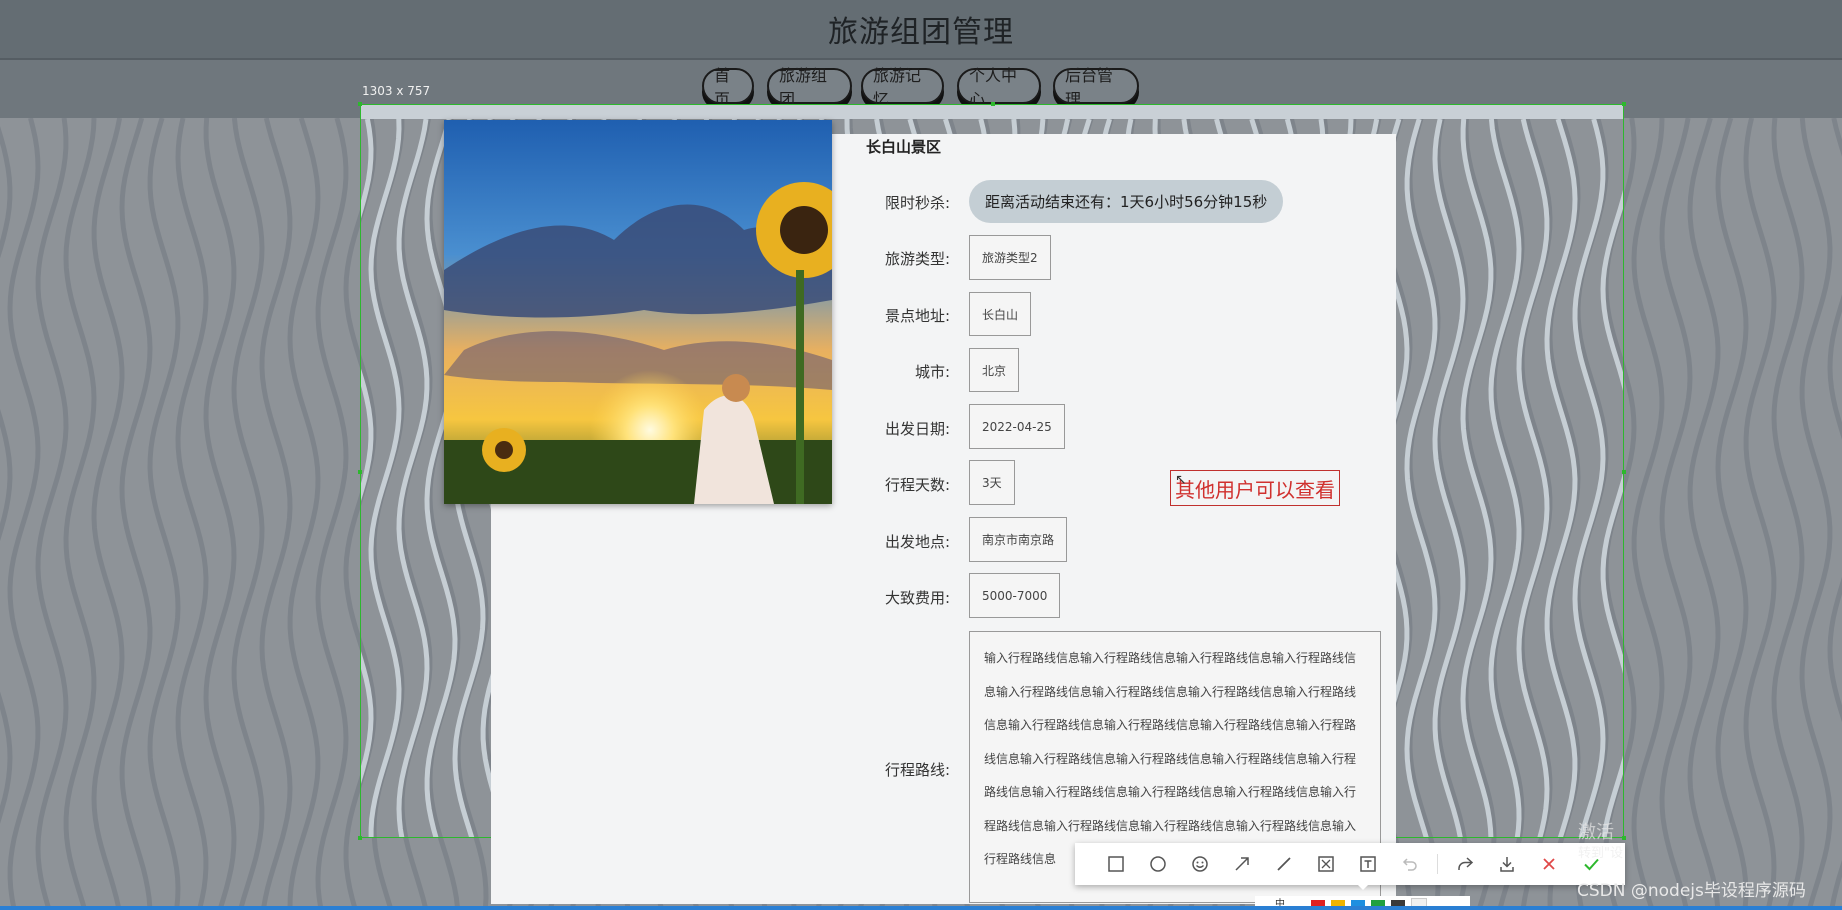 The image size is (1842, 910). What do you see at coordinates (1410, 864) in the screenshot?
I see `undo-icon` at bounding box center [1410, 864].